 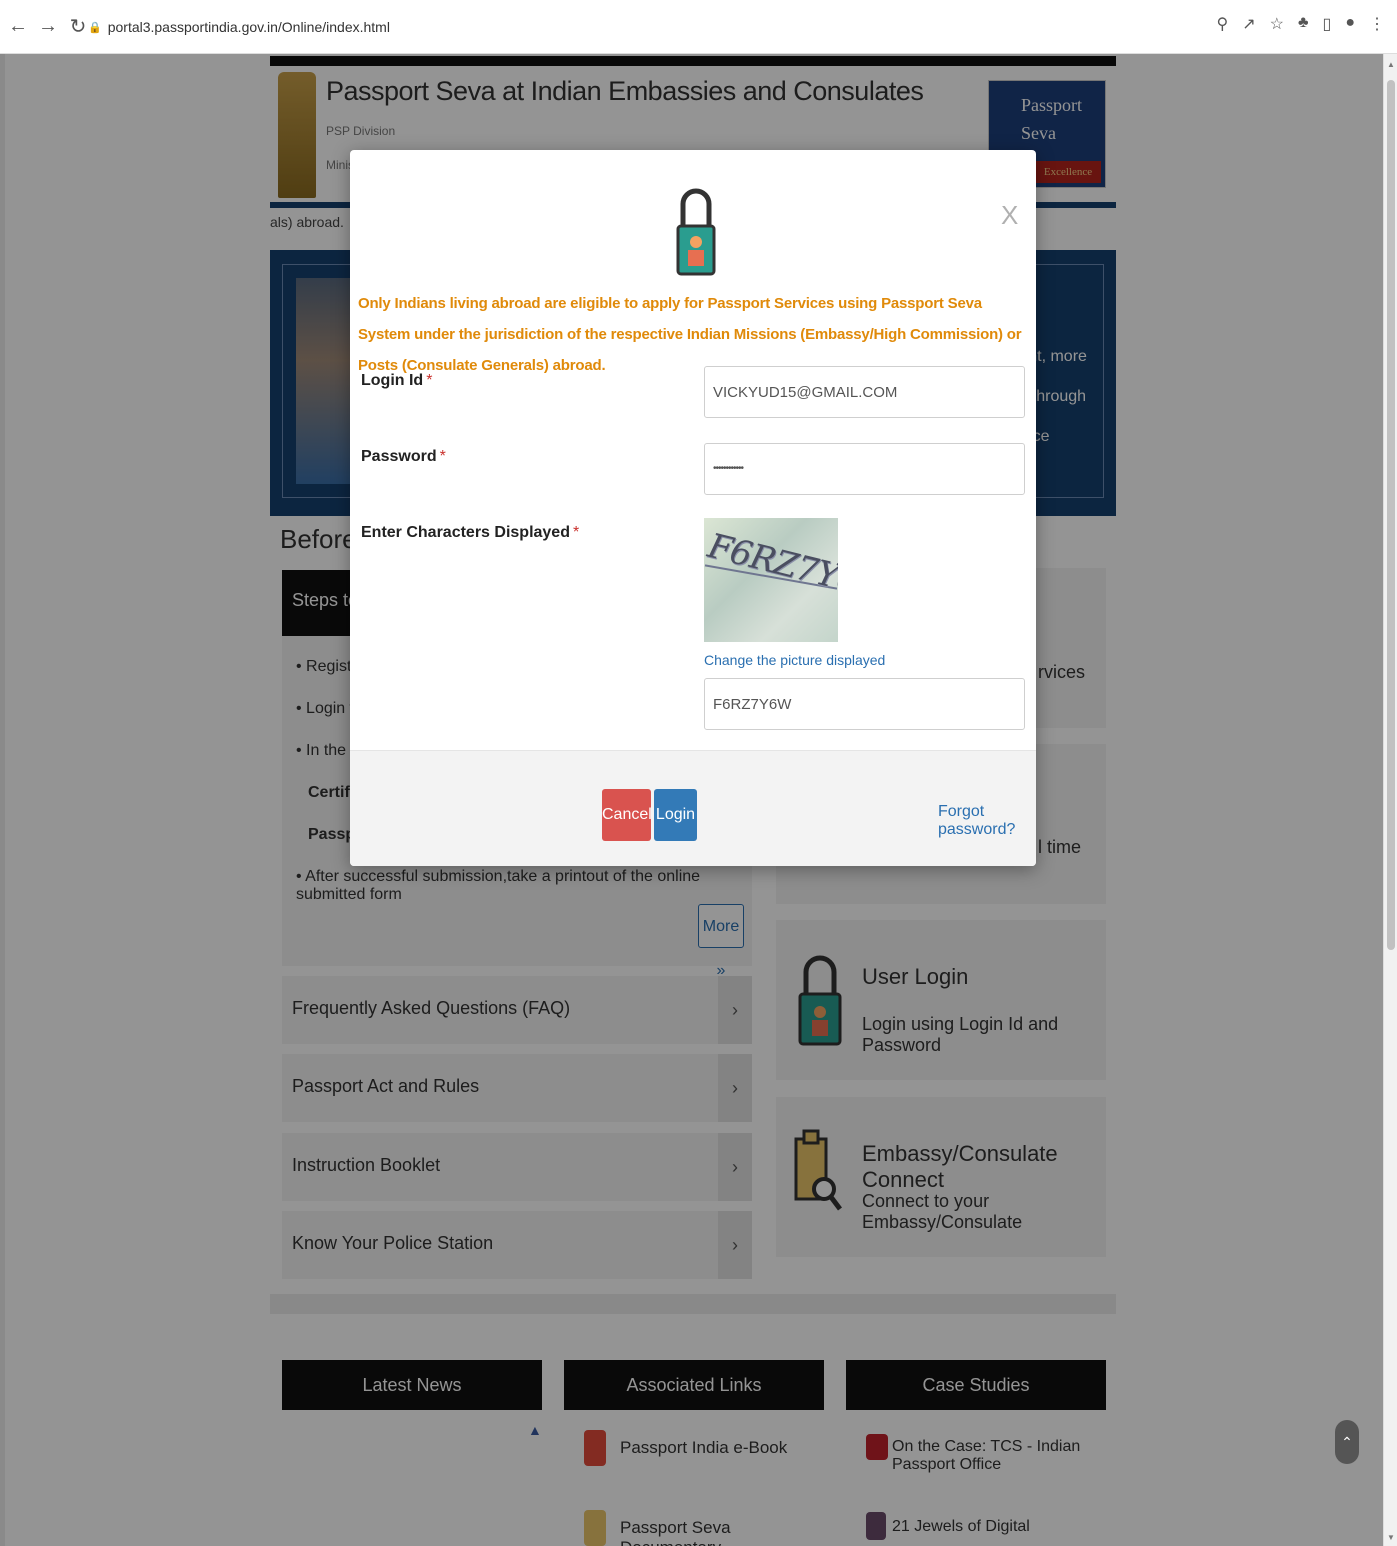 I want to click on extensions-icon: ♣, so click(x=1303, y=24).